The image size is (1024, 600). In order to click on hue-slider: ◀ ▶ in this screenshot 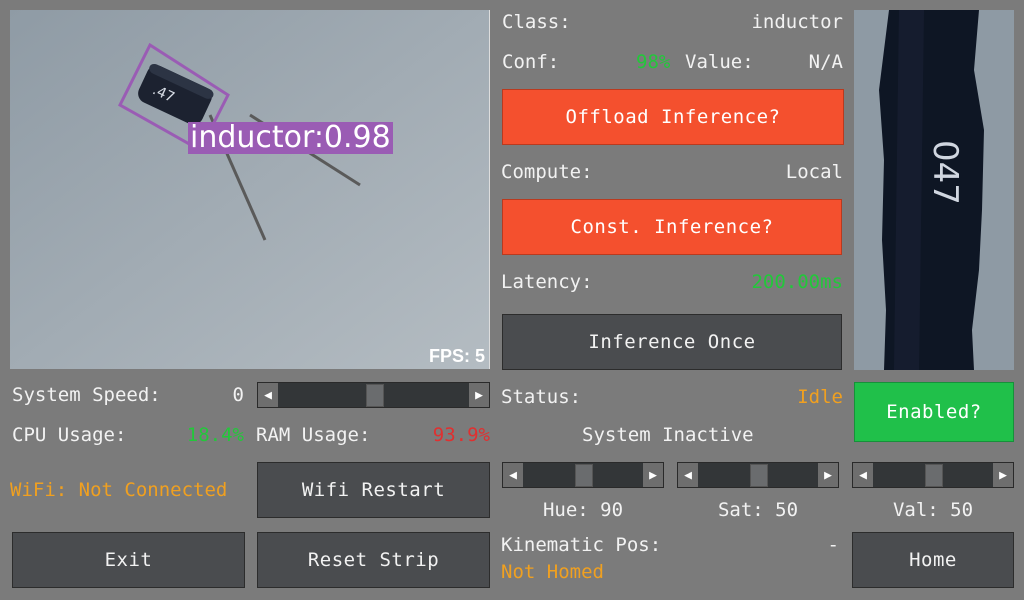, I will do `click(583, 475)`.